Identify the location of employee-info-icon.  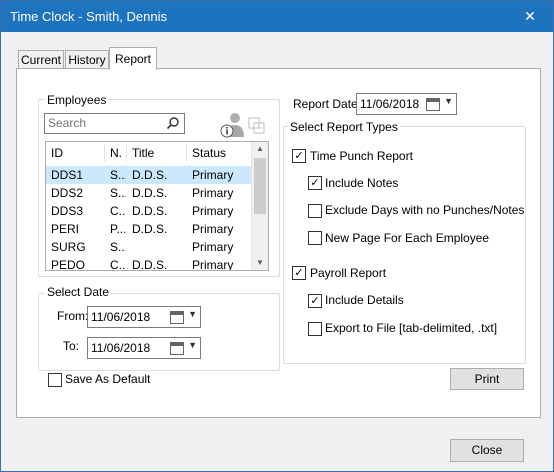
(233, 125).